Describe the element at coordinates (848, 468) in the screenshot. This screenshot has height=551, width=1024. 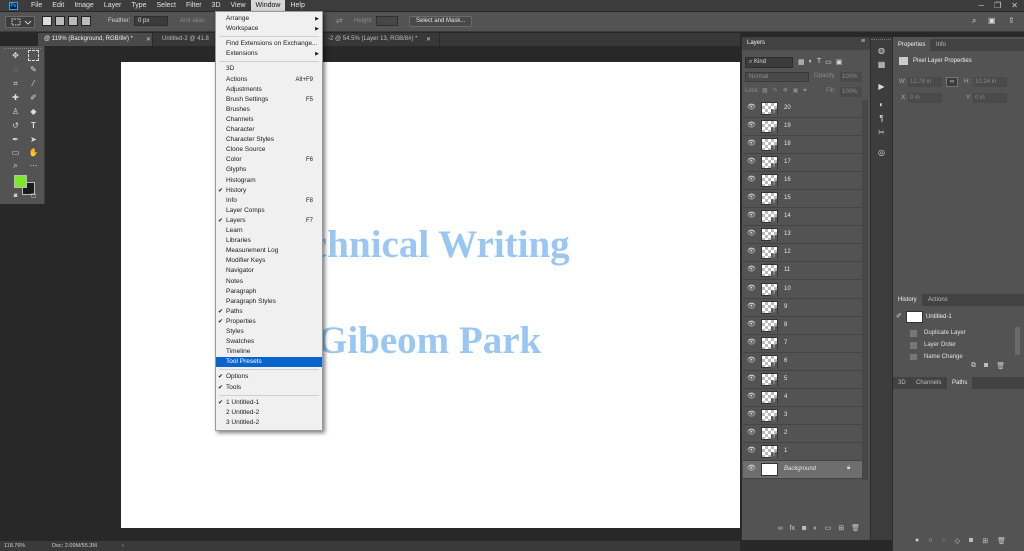
I see `lock-icon: 🔒︎` at that location.